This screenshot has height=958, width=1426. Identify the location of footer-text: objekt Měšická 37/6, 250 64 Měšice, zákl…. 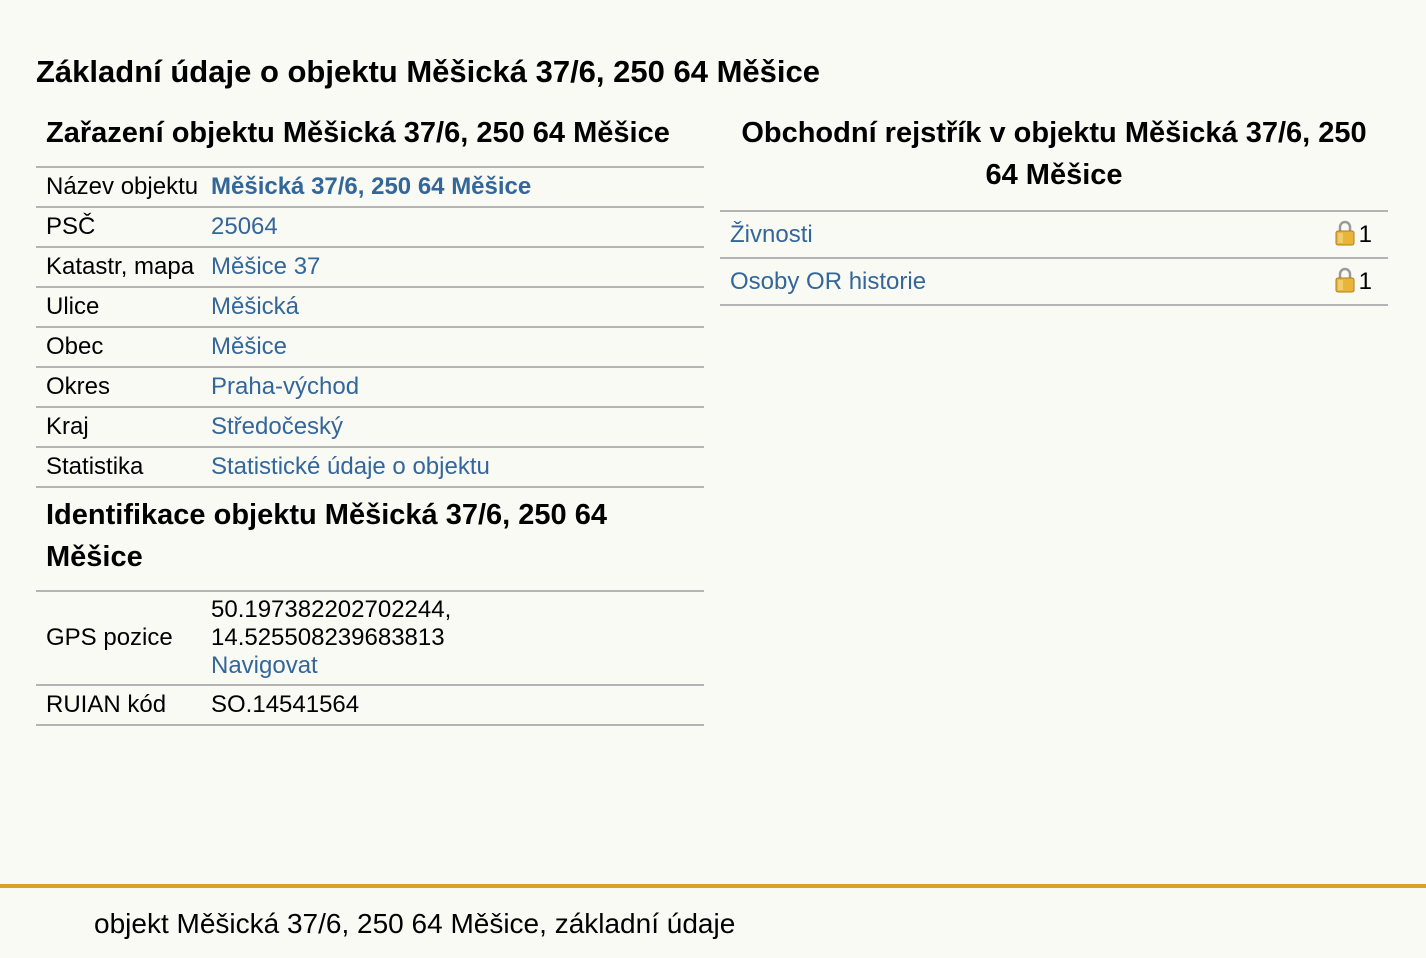
(415, 923).